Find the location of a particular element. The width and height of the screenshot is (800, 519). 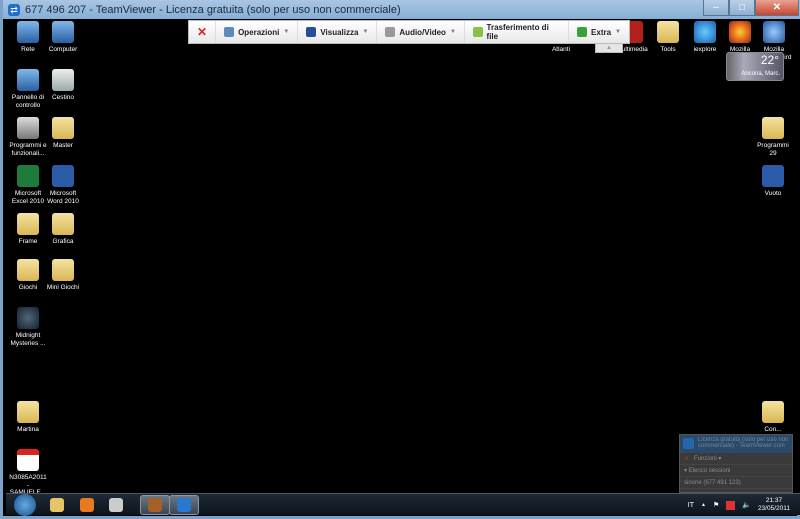

minimize-button: – is located at coordinates (716, 8).